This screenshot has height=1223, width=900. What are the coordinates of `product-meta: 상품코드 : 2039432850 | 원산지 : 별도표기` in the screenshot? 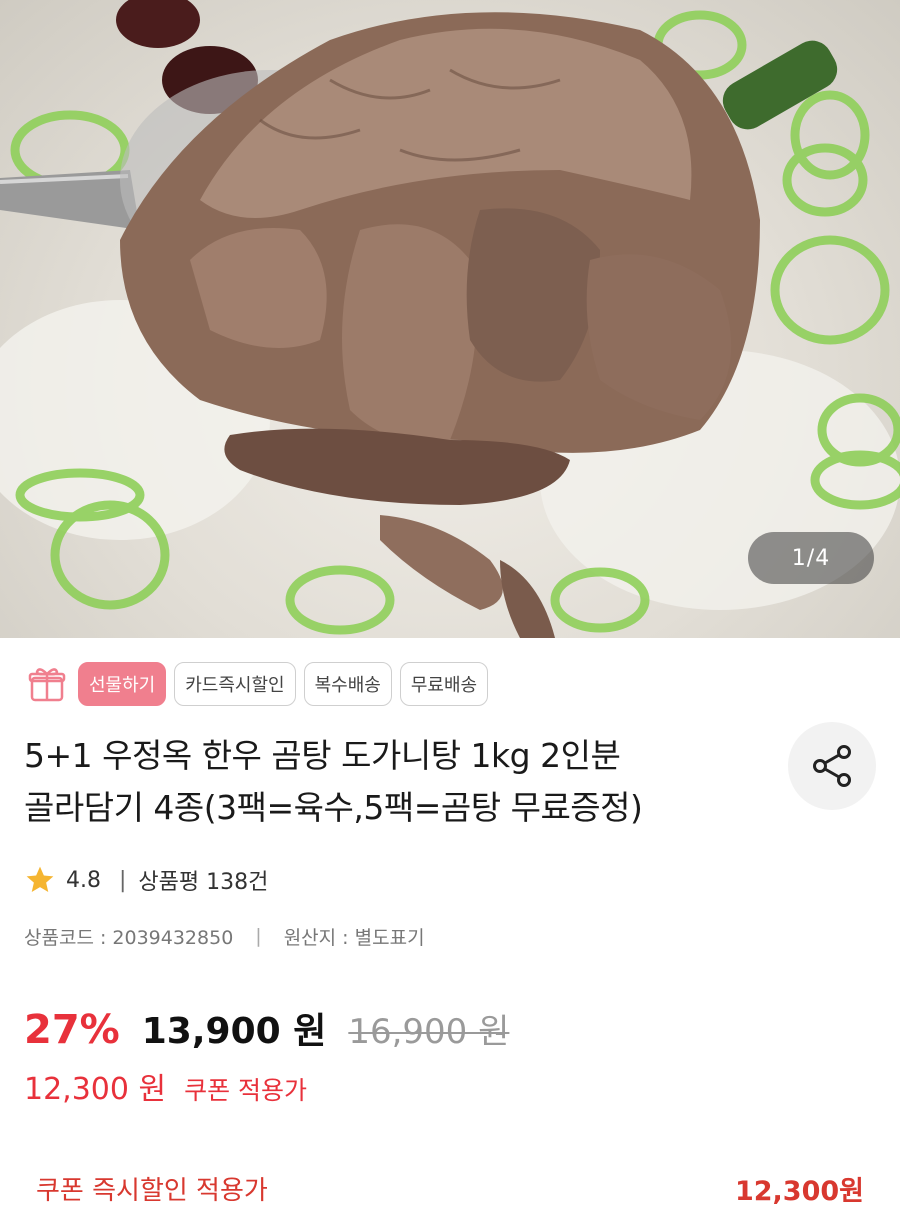 It's located at (224, 936).